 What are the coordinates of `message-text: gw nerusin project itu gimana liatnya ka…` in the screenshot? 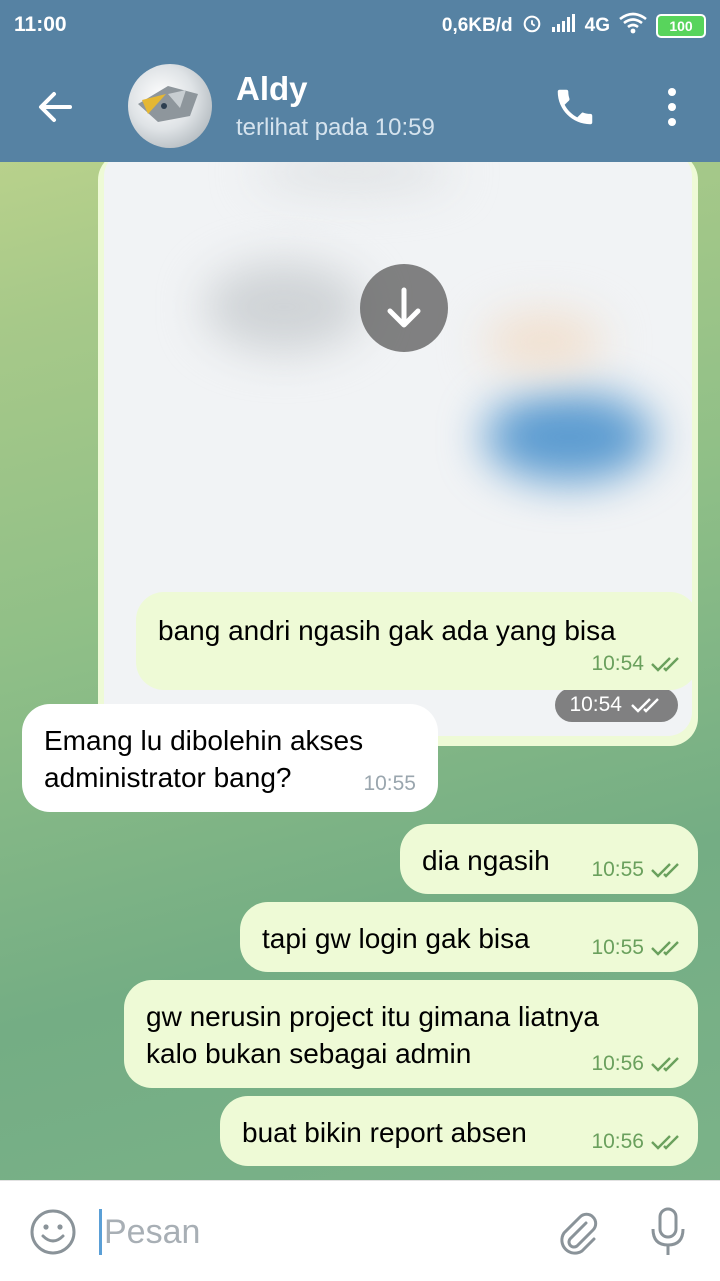 It's located at (372, 1035).